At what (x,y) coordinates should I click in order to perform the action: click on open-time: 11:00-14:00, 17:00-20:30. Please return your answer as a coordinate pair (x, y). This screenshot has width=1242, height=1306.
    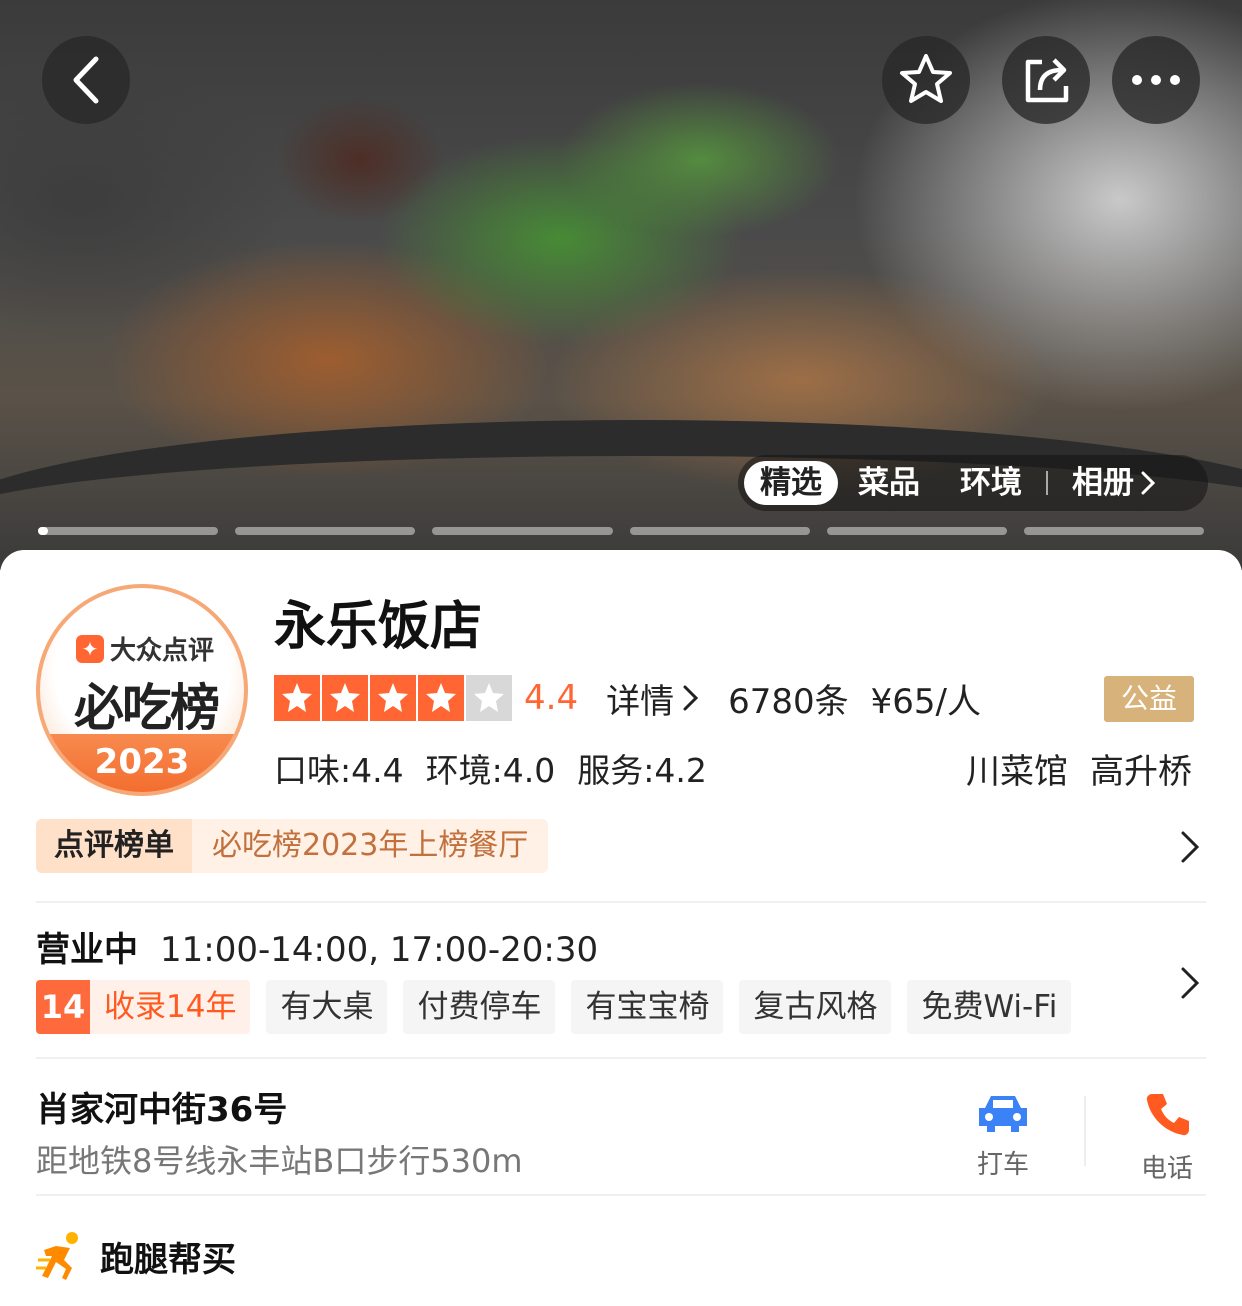
    Looking at the image, I should click on (379, 950).